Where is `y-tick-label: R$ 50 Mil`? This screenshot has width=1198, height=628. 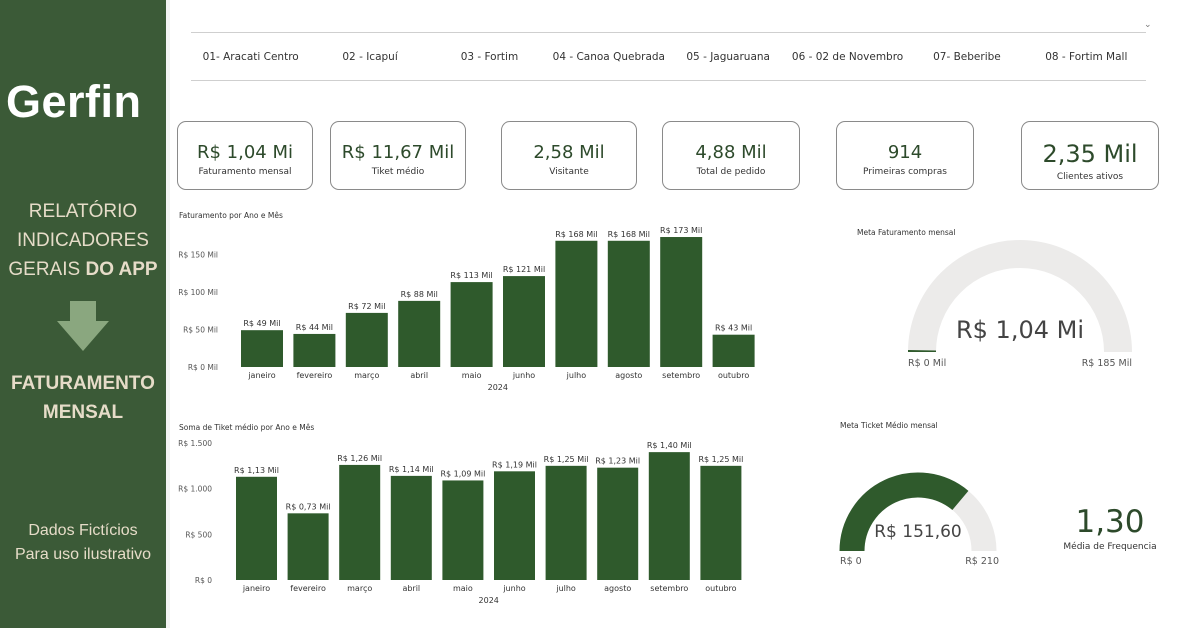 y-tick-label: R$ 50 Mil is located at coordinates (200, 329).